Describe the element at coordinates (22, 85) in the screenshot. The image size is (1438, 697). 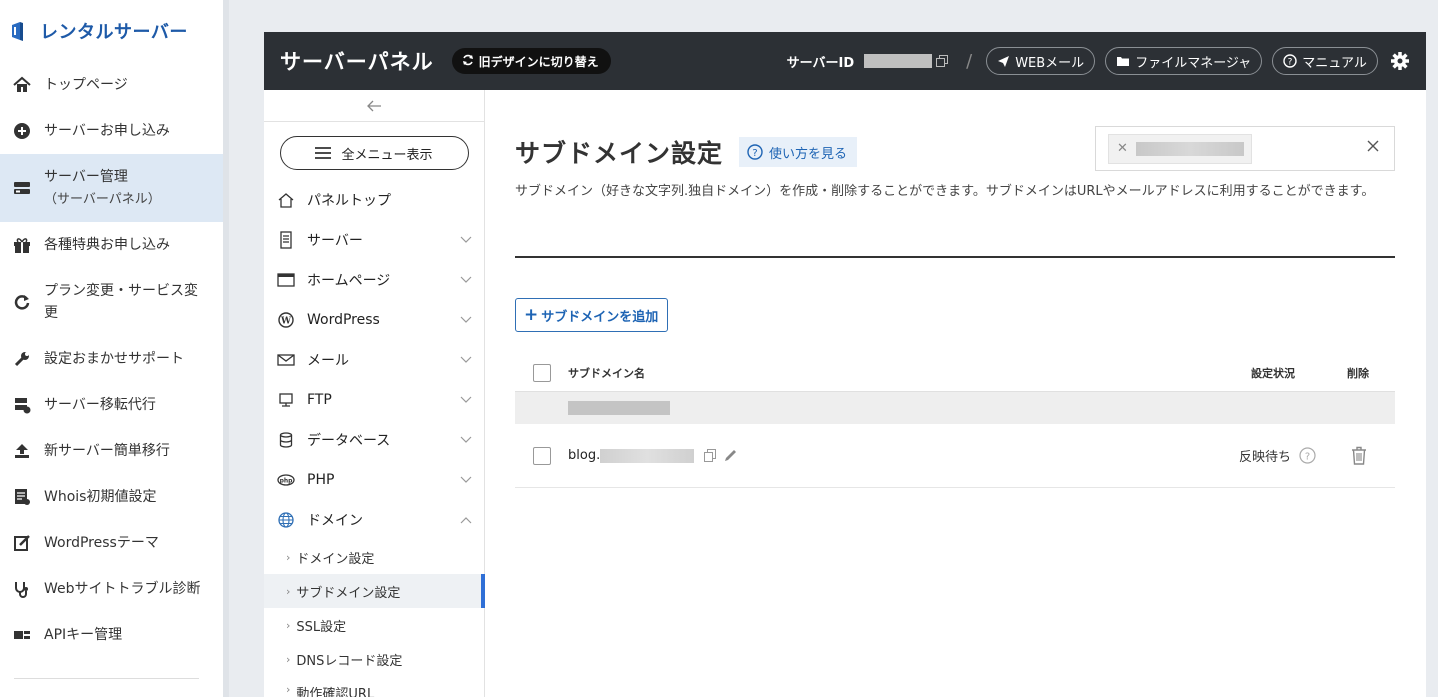
I see `home-icon` at that location.